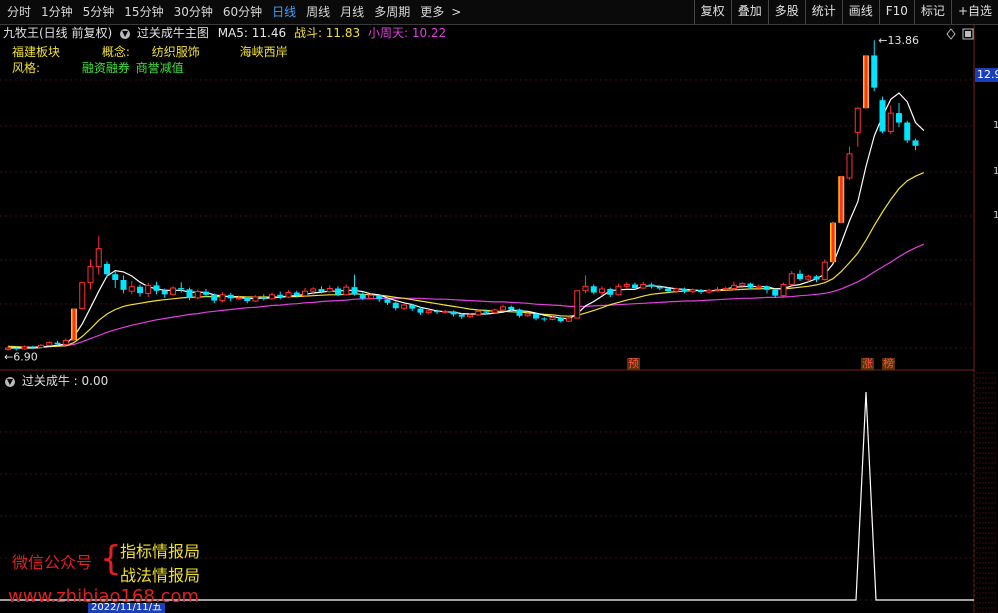  Describe the element at coordinates (65, 381) in the screenshot. I see `lower-indicator-title: 过关成牛 : 0.00` at that location.